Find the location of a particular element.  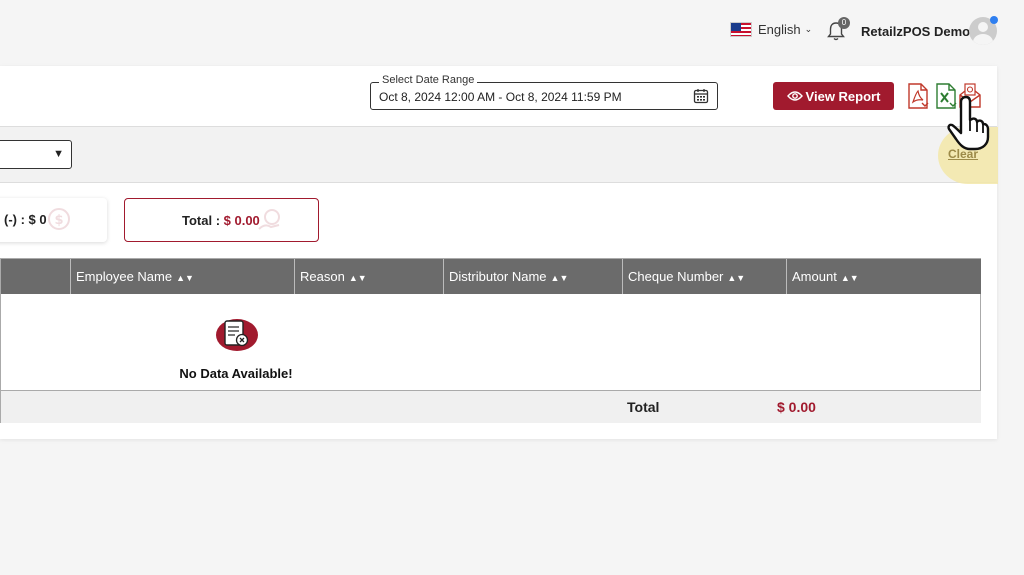

summary-total-value: $ 0.00 is located at coordinates (241, 220).